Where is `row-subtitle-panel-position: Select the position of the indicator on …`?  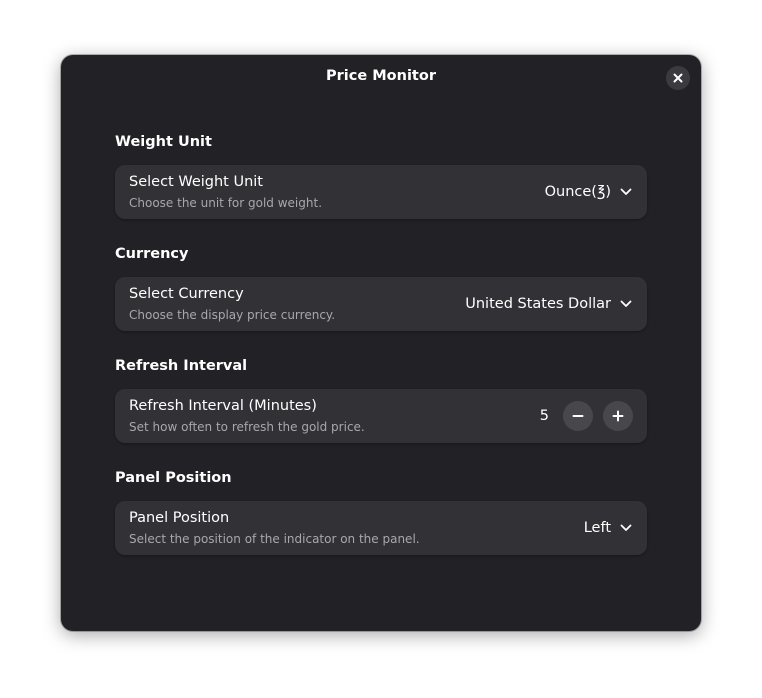 row-subtitle-panel-position: Select the position of the indicator on … is located at coordinates (274, 539).